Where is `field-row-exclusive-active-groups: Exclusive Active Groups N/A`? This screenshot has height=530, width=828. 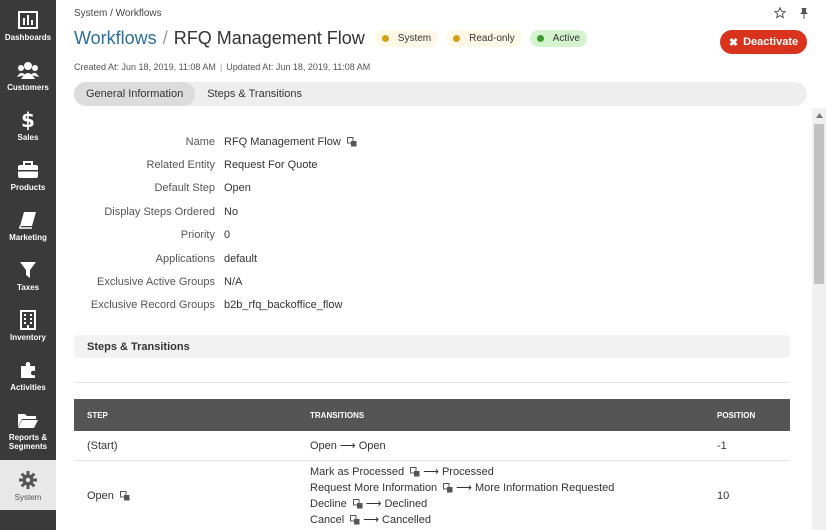 field-row-exclusive-active-groups: Exclusive Active Groups N/A is located at coordinates (256, 281).